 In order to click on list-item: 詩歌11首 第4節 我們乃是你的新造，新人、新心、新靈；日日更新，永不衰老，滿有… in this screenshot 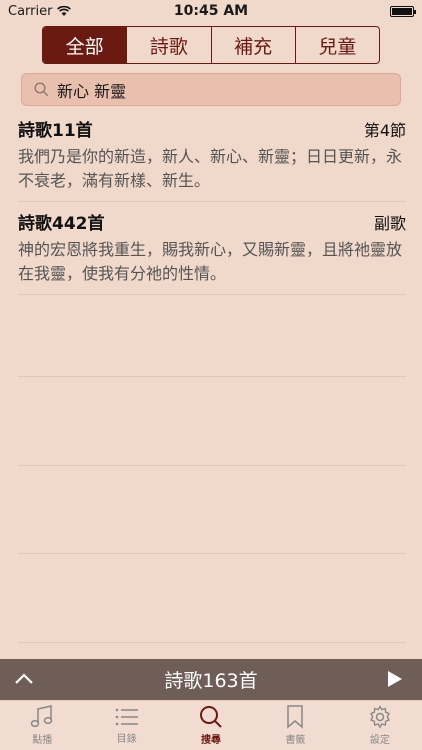, I will do `click(212, 159)`.